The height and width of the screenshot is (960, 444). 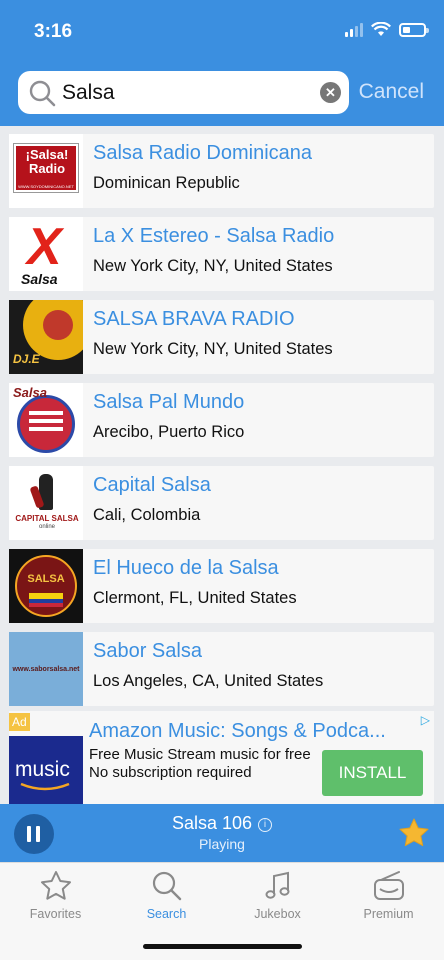 What do you see at coordinates (46, 420) in the screenshot?
I see `station-logo: Salsa` at bounding box center [46, 420].